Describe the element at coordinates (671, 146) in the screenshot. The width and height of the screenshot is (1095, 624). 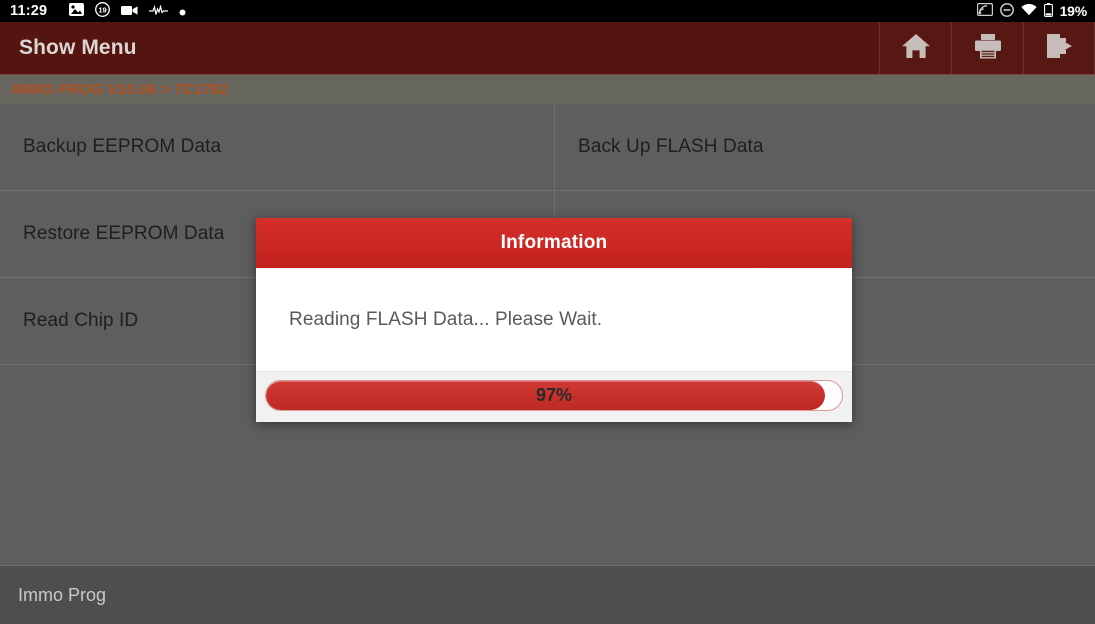
I see `menu-item-label: Back Up FLASH Data` at that location.